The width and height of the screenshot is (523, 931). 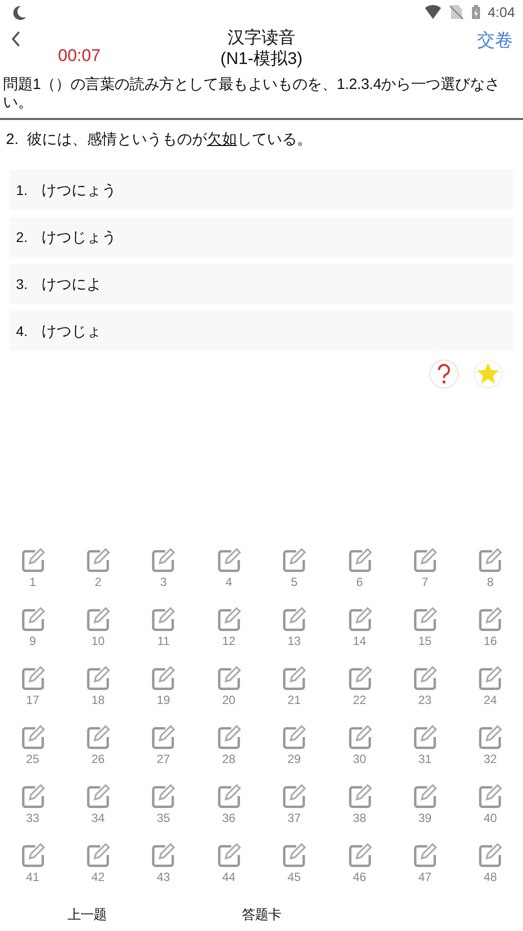 I want to click on question-number: 39, so click(x=425, y=818).